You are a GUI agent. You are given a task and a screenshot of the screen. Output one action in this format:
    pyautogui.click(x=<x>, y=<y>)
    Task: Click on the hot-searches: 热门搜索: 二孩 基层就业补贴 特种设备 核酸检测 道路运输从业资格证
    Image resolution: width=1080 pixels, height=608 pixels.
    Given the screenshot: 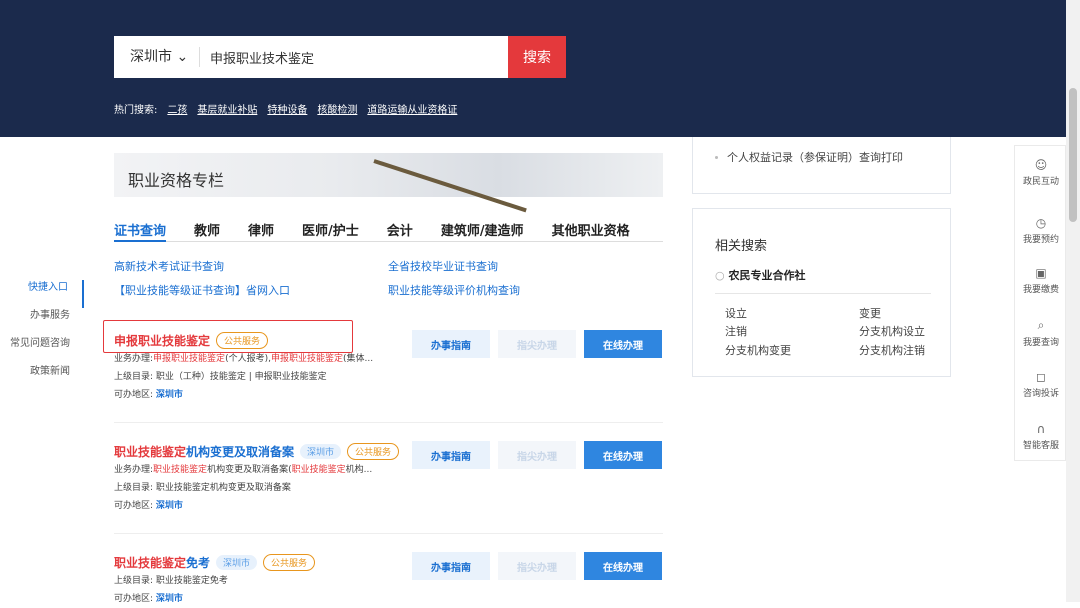 What is the action you would take?
    pyautogui.click(x=285, y=108)
    